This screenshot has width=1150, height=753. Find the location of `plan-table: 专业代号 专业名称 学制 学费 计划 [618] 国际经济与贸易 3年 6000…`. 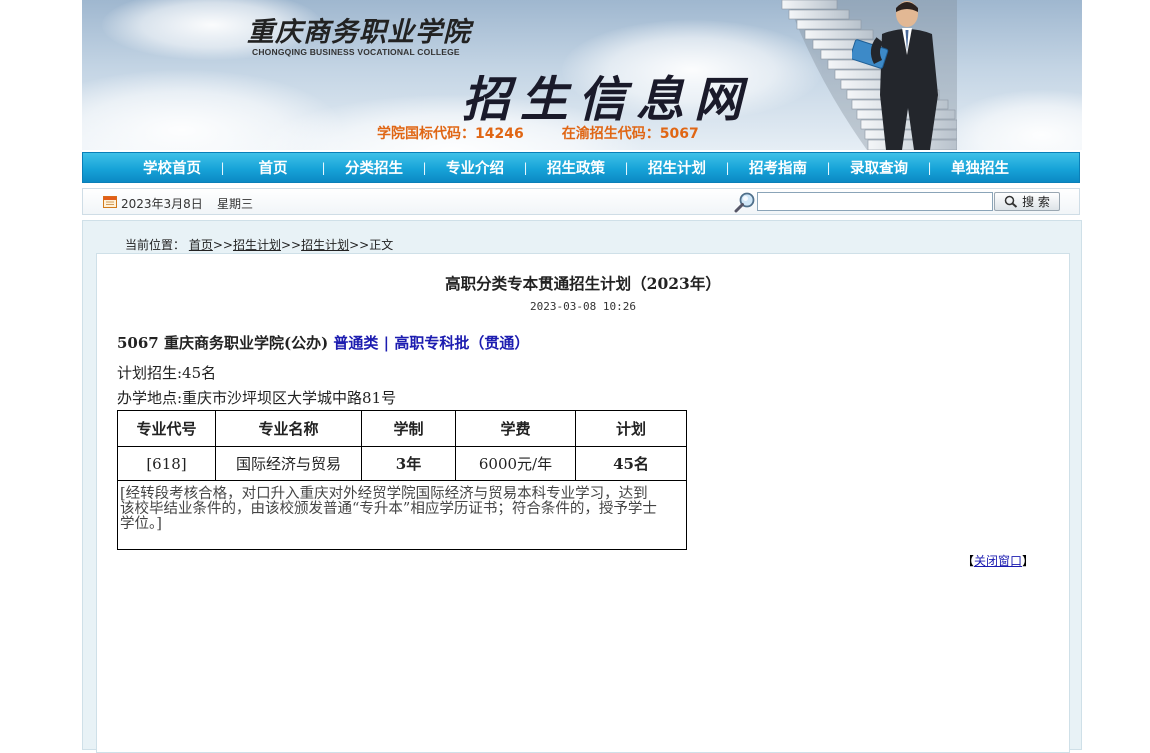

plan-table: 专业代号 专业名称 学制 学费 计划 [618] 国际经济与贸易 3年 6000… is located at coordinates (402, 480).